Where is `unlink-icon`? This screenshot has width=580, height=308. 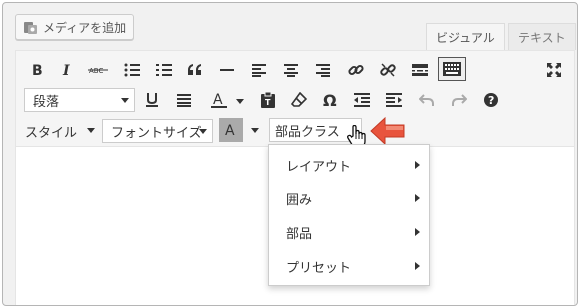
unlink-icon is located at coordinates (388, 70).